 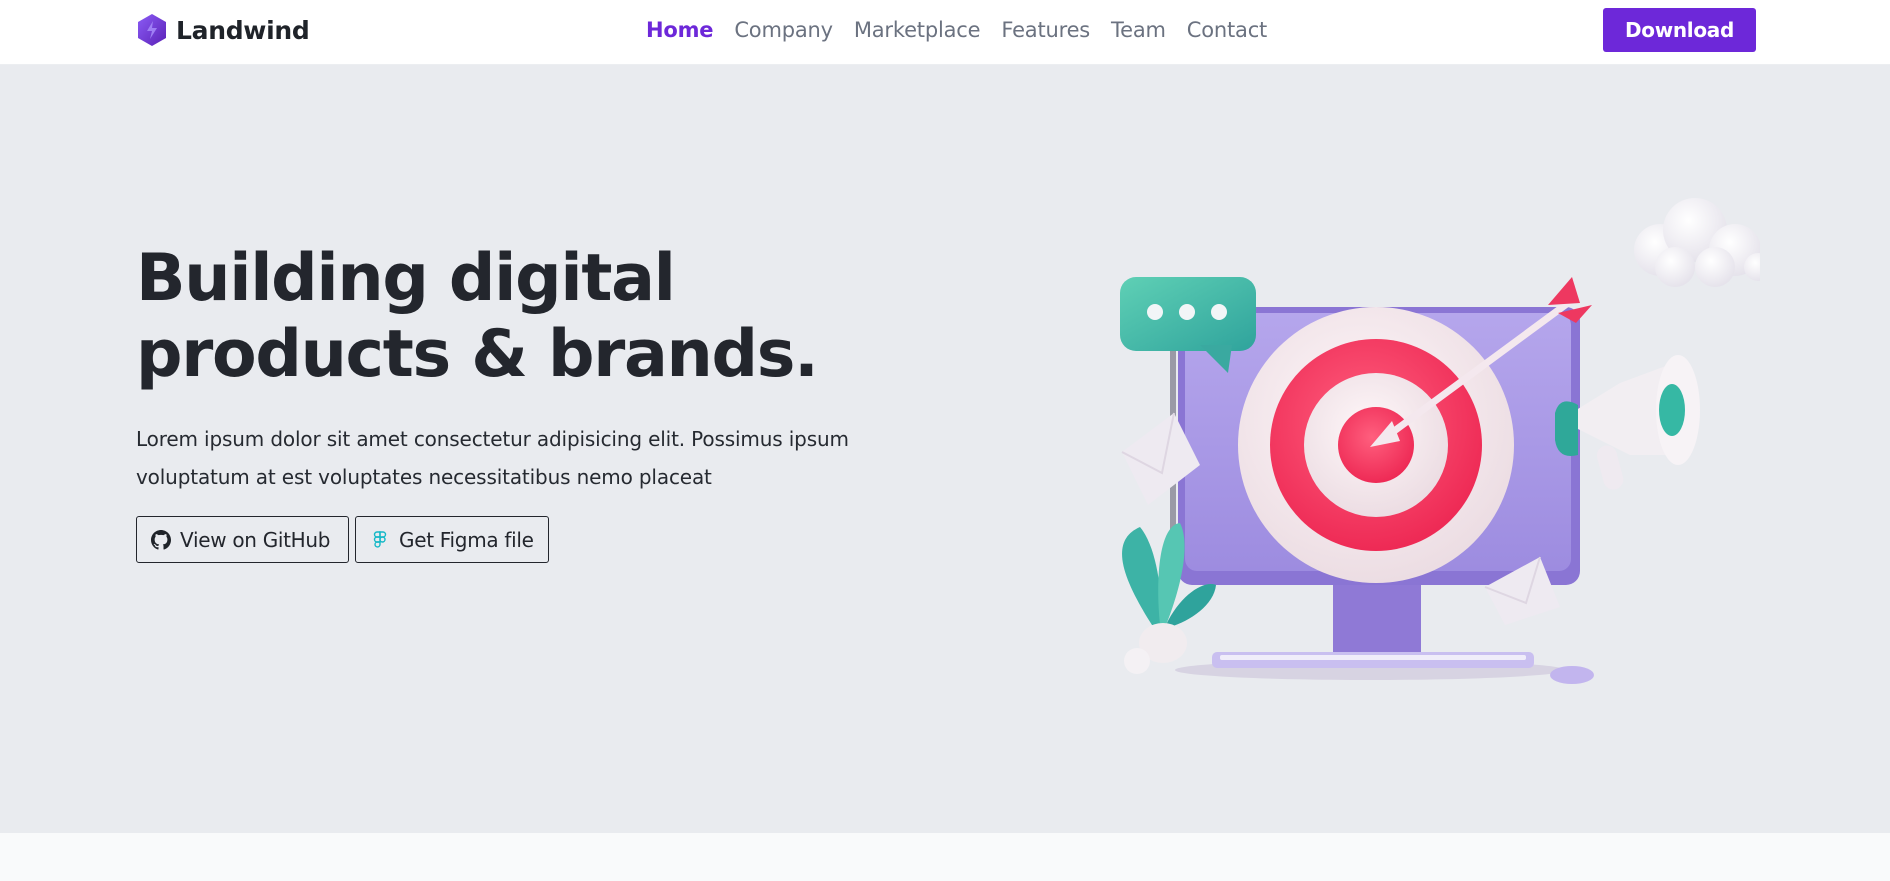 I want to click on nav-link-company: Company, so click(x=783, y=30).